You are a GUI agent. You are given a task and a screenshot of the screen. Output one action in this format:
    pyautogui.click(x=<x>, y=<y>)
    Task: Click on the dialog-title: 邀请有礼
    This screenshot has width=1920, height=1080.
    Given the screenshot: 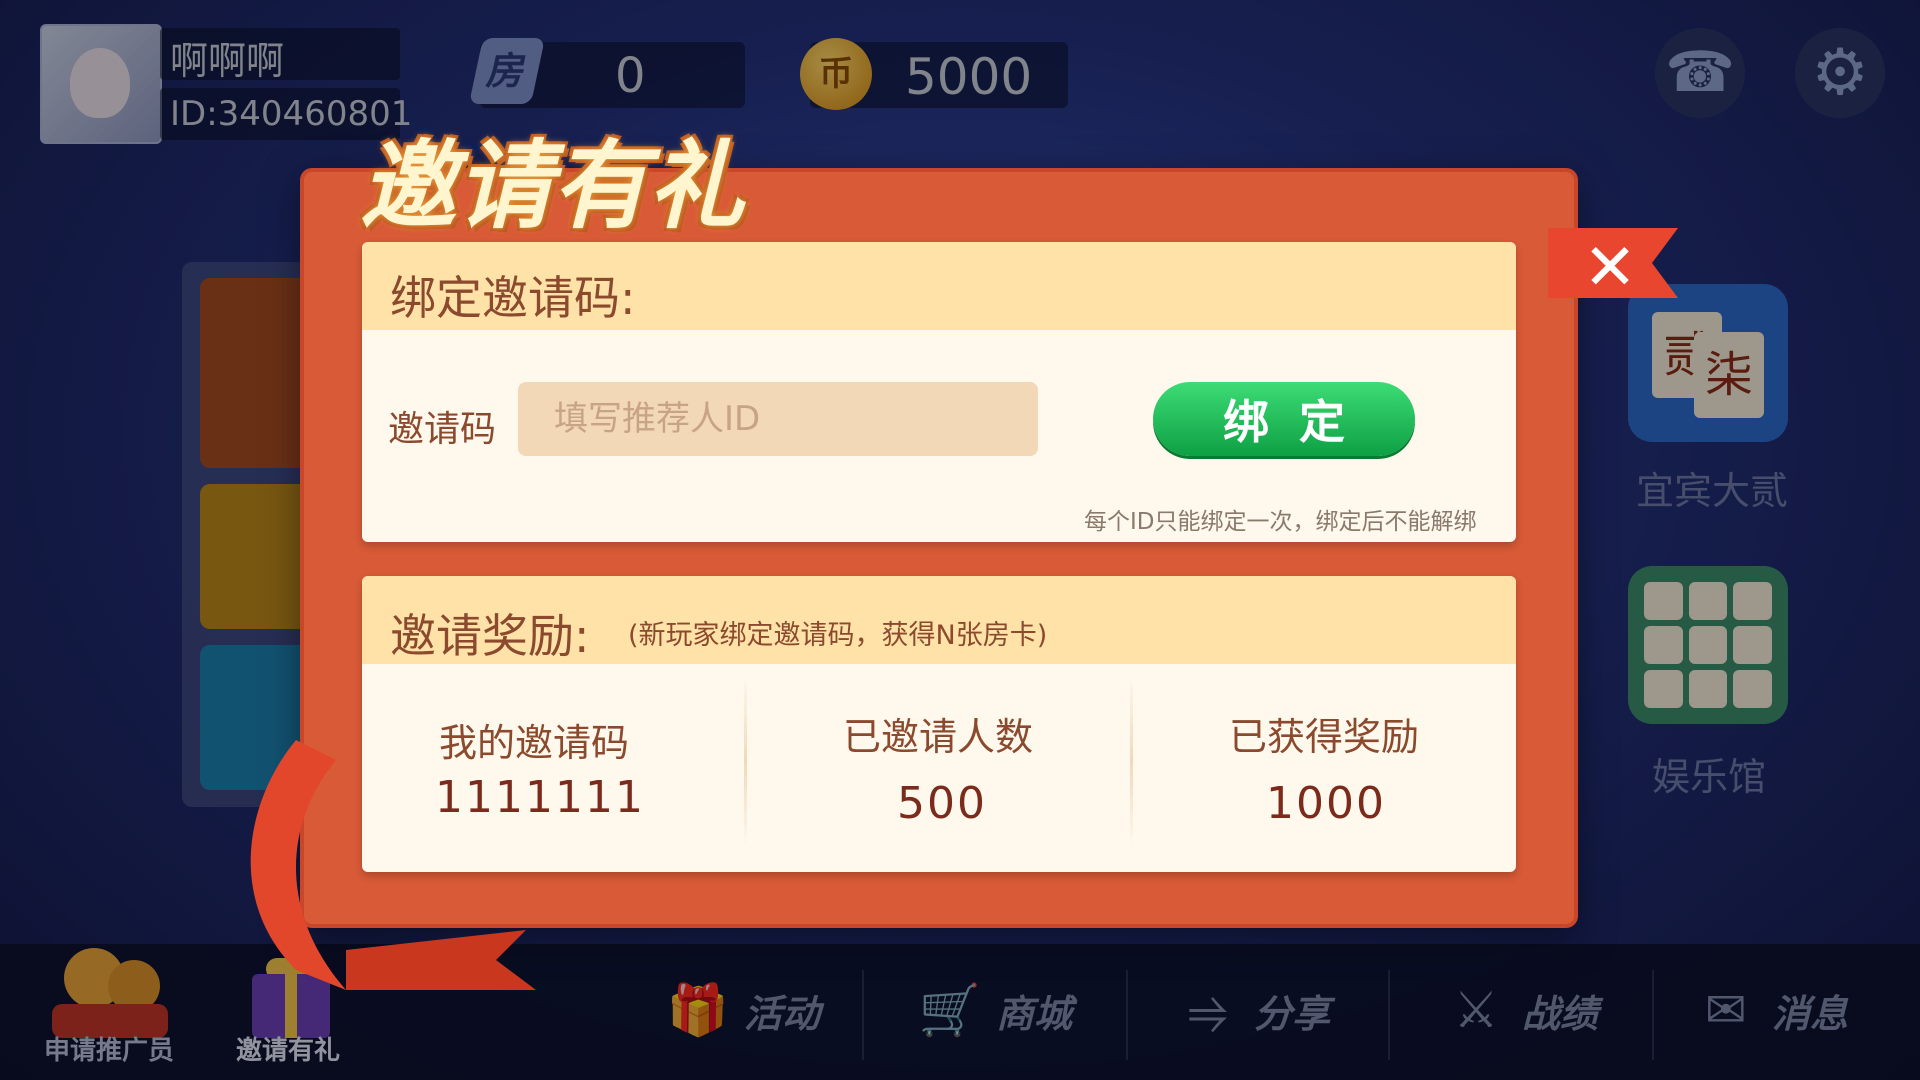 What is the action you would take?
    pyautogui.click(x=552, y=186)
    